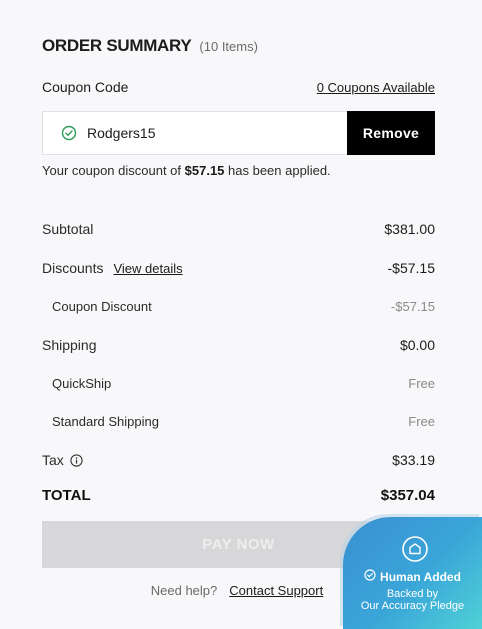 The height and width of the screenshot is (629, 482). I want to click on badge-subtitle-line1: Backed by, so click(412, 594).